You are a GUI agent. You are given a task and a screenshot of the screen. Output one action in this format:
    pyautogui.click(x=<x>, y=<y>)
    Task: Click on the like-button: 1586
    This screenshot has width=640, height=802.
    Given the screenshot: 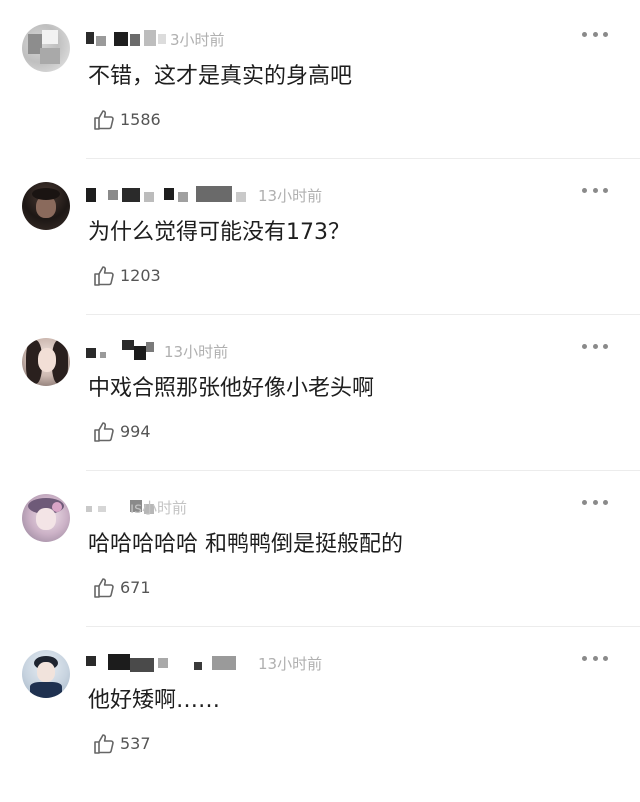 What is the action you would take?
    pyautogui.click(x=126, y=120)
    